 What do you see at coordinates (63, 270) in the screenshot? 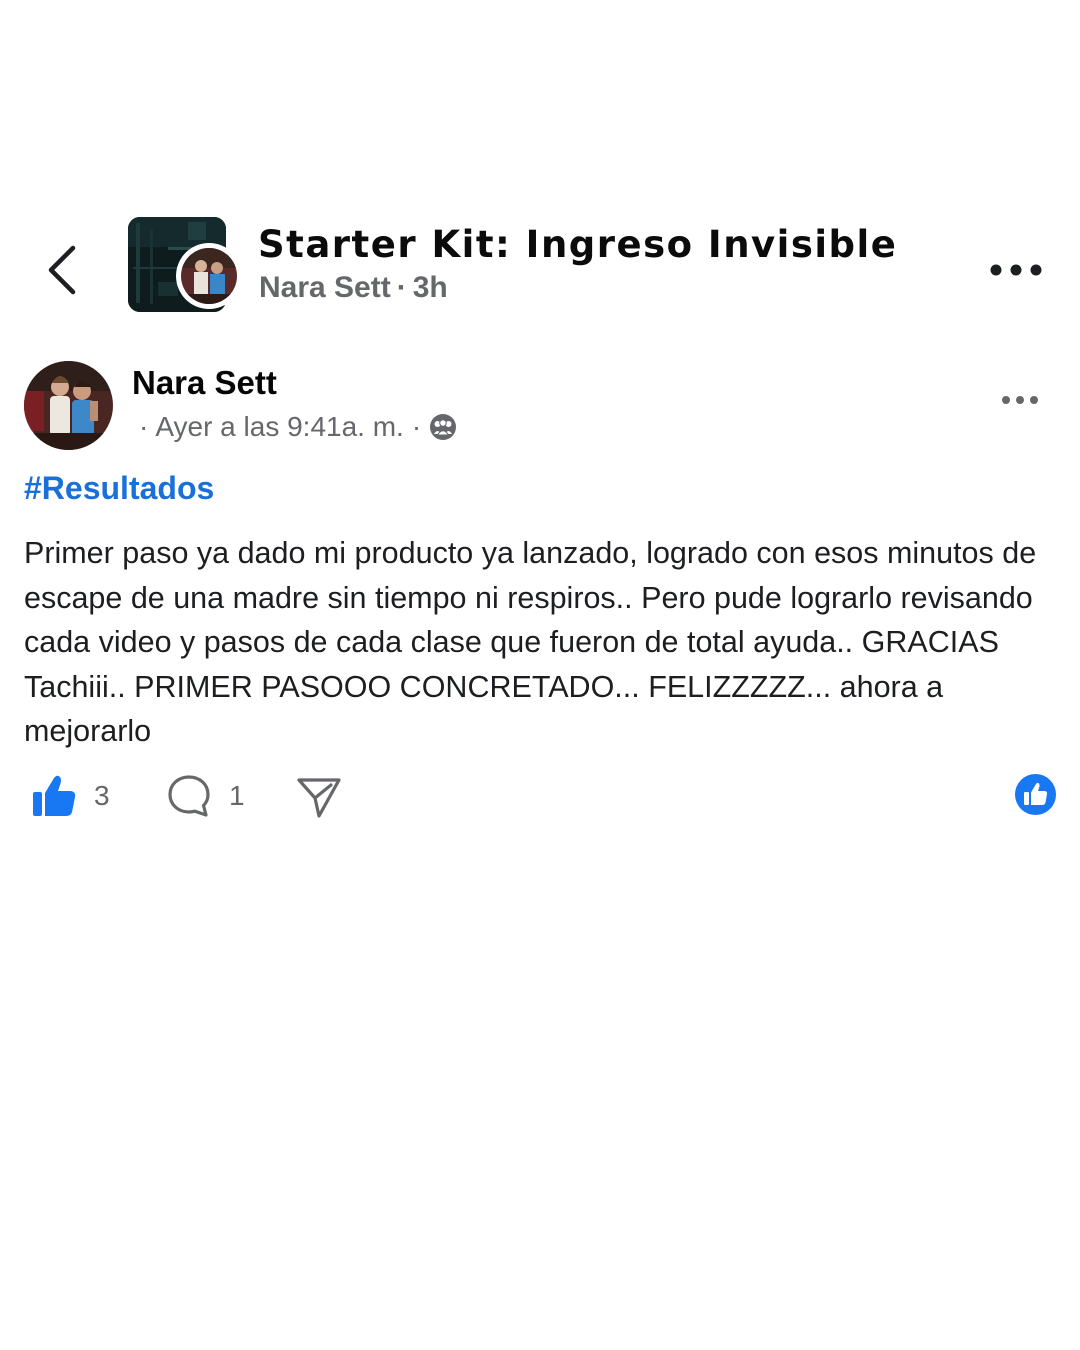
I see `chevron-left-icon` at bounding box center [63, 270].